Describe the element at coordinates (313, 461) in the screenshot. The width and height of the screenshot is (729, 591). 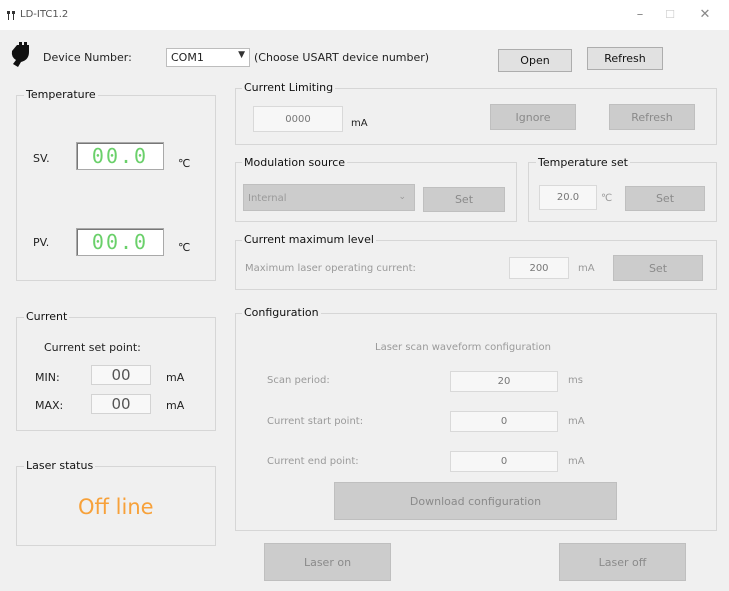
I see `current-end-label: Current end point:` at that location.